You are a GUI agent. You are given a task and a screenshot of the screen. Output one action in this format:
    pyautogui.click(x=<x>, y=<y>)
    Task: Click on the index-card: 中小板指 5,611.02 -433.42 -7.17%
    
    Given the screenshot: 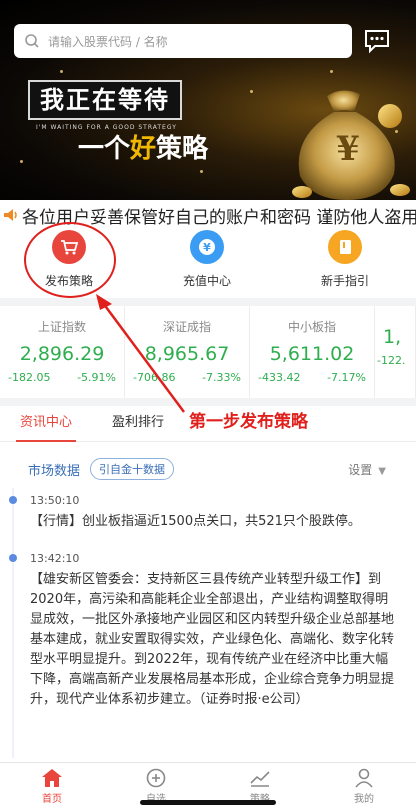 What is the action you would take?
    pyautogui.click(x=312, y=352)
    